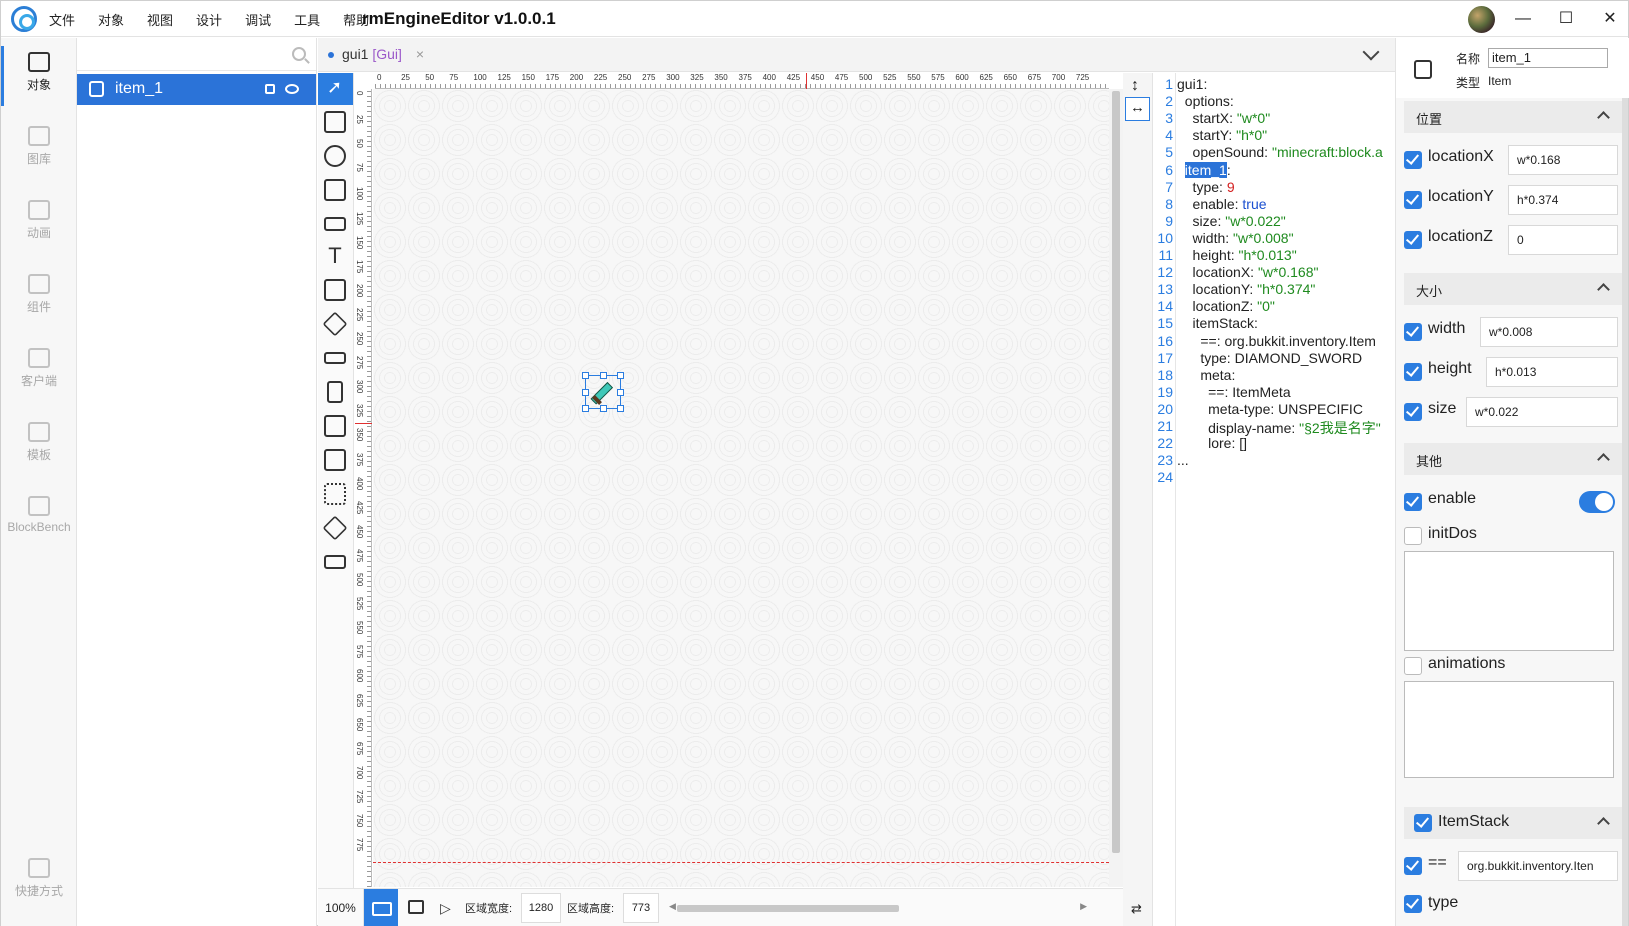  I want to click on code-line: ==: org.bukkit.inventory.Item, so click(1276, 341).